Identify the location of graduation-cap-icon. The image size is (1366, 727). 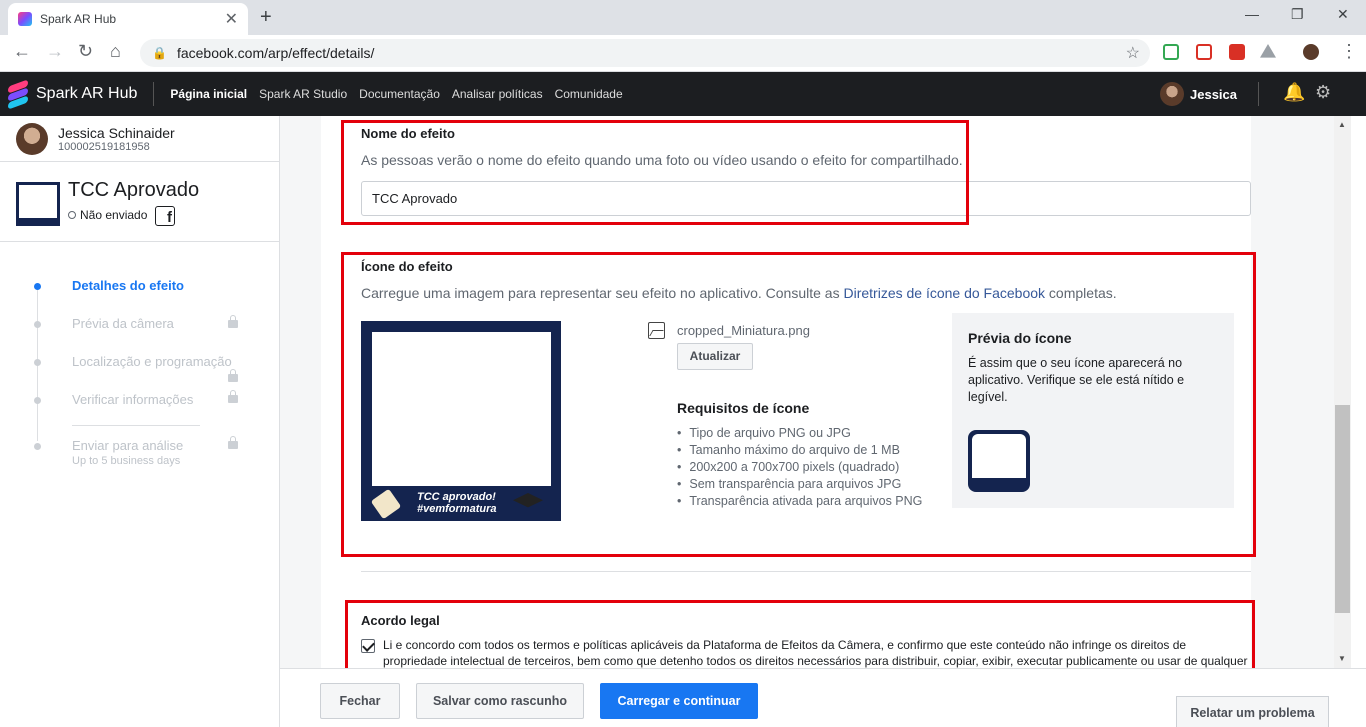
(528, 500).